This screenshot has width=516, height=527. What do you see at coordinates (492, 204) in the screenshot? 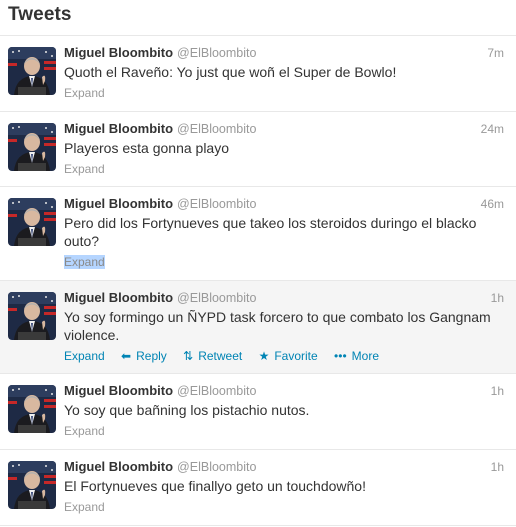
I see `tweet-timestamp: 46m` at bounding box center [492, 204].